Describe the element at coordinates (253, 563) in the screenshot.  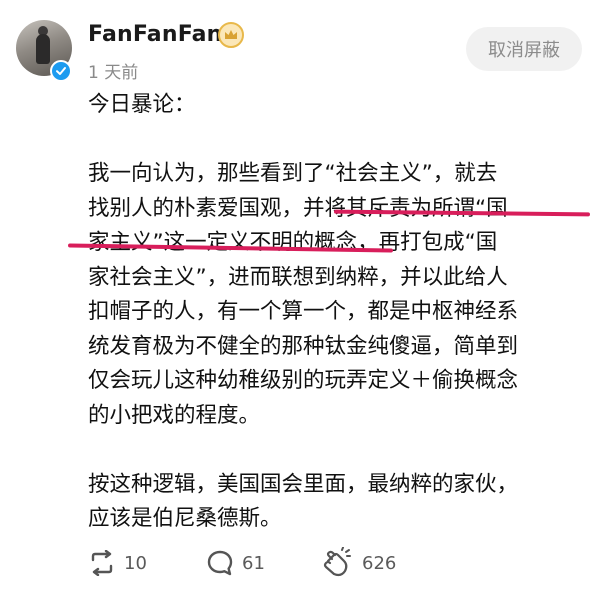
I see `comment-count: 61` at that location.